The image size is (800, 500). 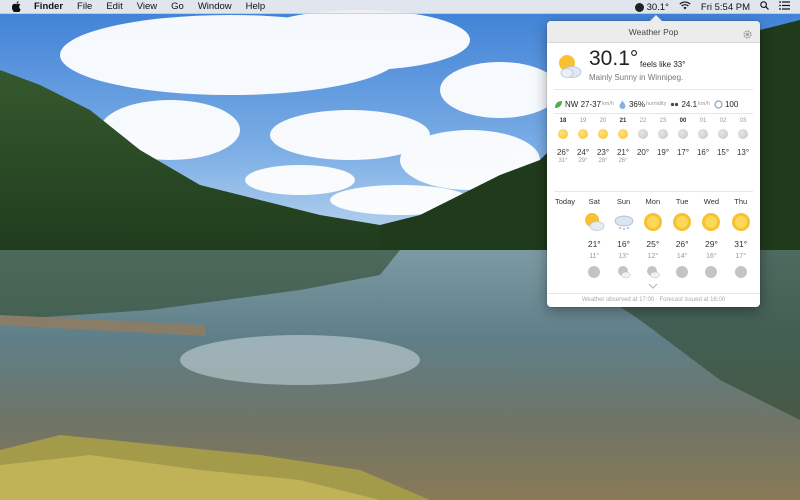 I want to click on wind-unit: km/h, so click(x=608, y=104).